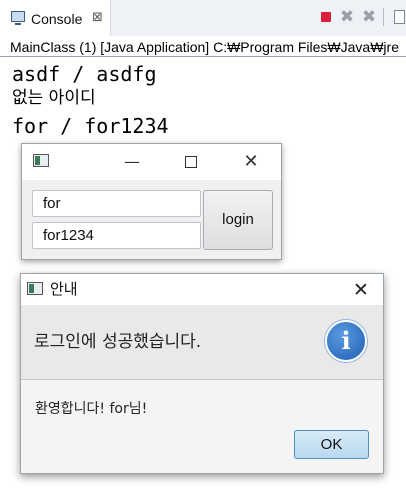 This screenshot has width=406, height=496. Describe the element at coordinates (202, 289) in the screenshot. I see `info-dialog-titlebar: 안내 ✕` at that location.